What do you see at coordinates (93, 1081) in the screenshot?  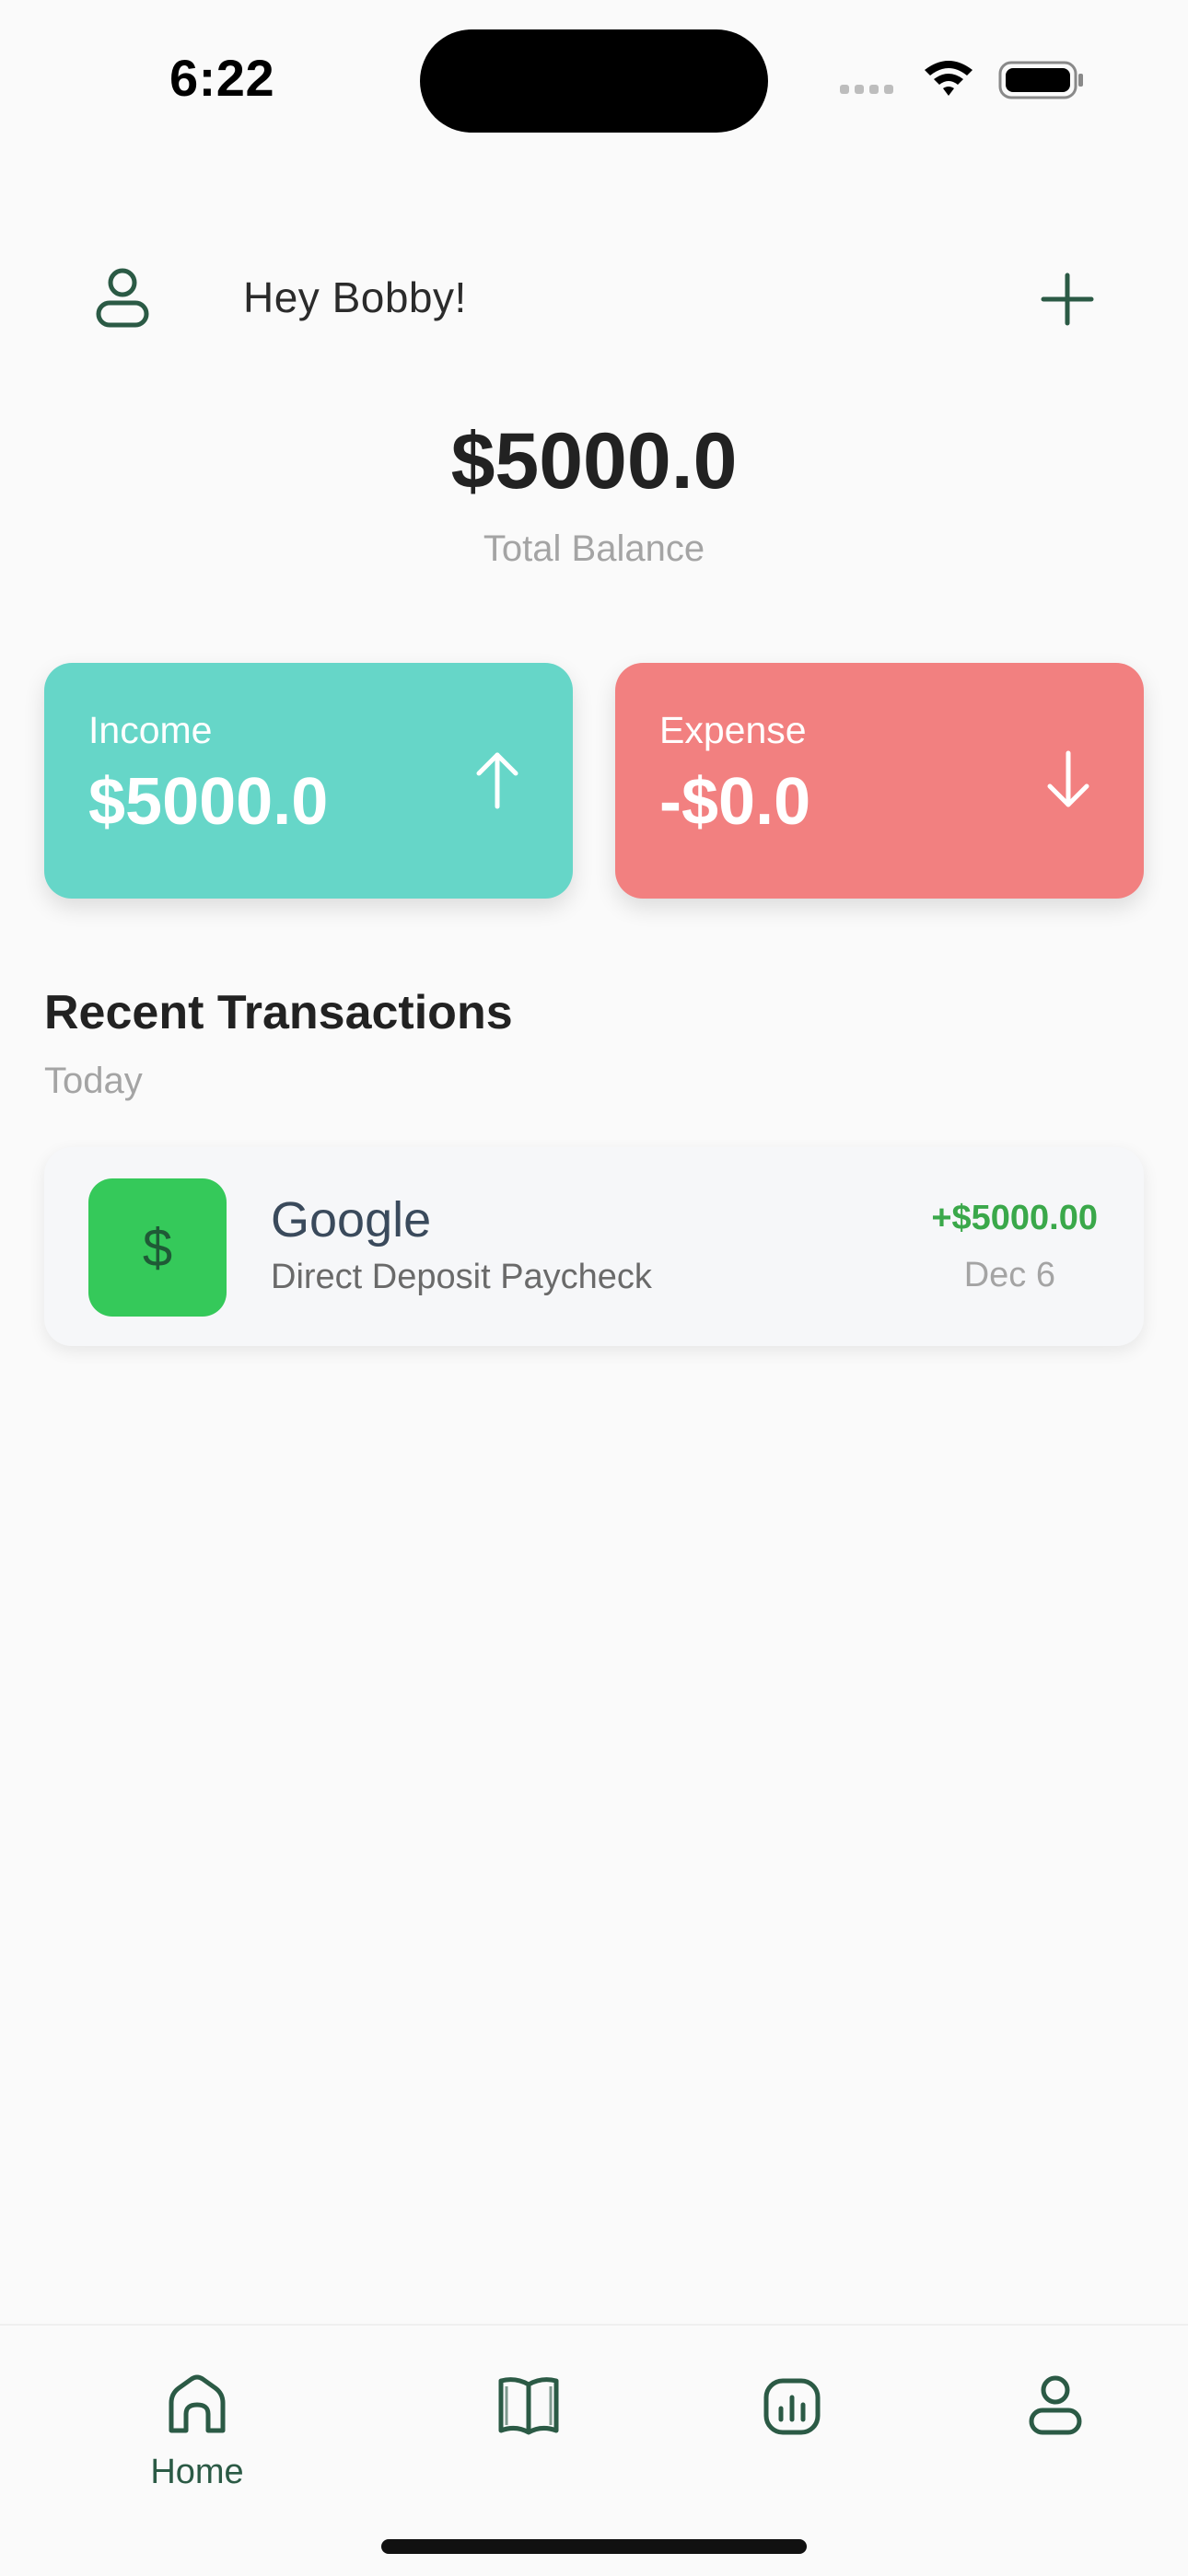 I see `transactions-date-group: Today` at bounding box center [93, 1081].